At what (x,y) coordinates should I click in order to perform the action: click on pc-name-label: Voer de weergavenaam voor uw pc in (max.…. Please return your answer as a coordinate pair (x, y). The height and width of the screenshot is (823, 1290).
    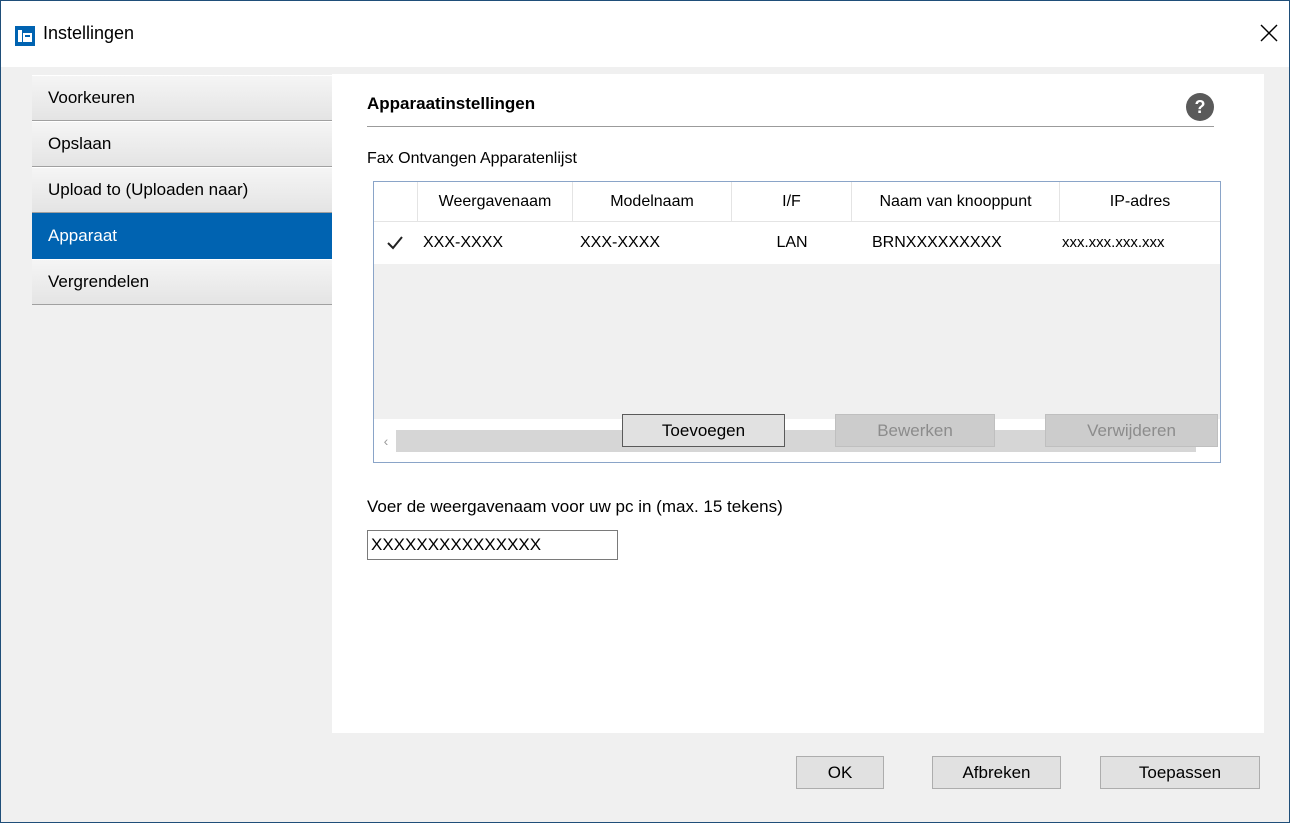
    Looking at the image, I should click on (575, 506).